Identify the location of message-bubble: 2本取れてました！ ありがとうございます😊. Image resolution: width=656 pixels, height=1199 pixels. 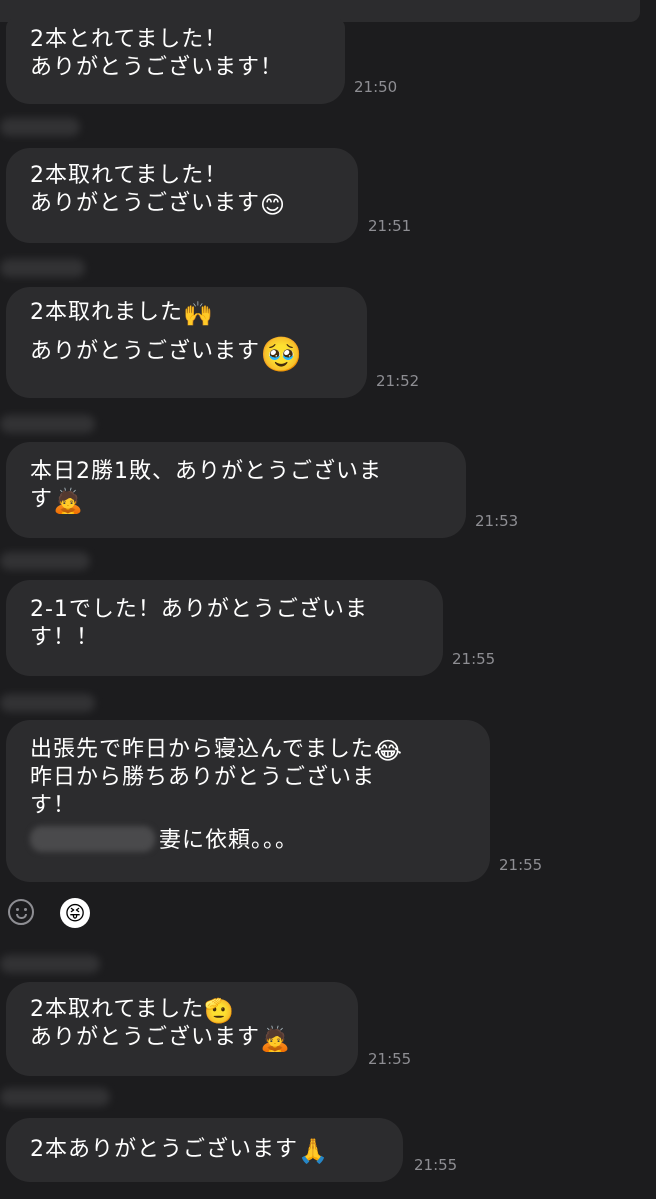
(182, 195).